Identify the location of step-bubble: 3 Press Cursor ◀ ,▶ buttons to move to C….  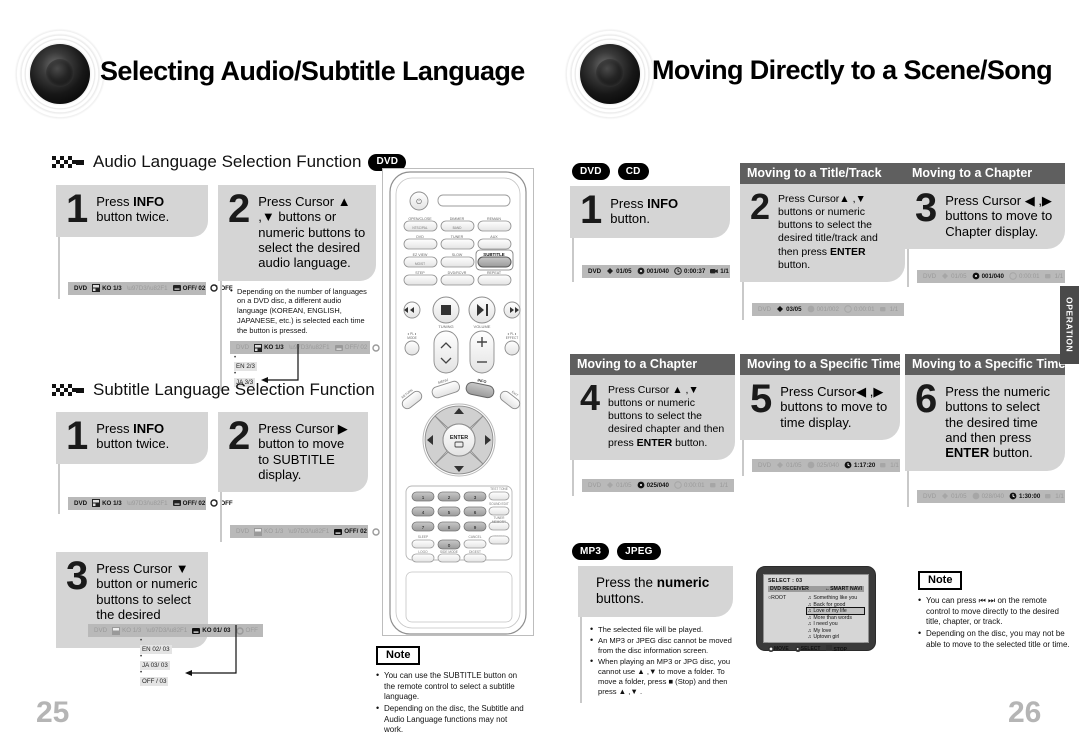
(985, 216).